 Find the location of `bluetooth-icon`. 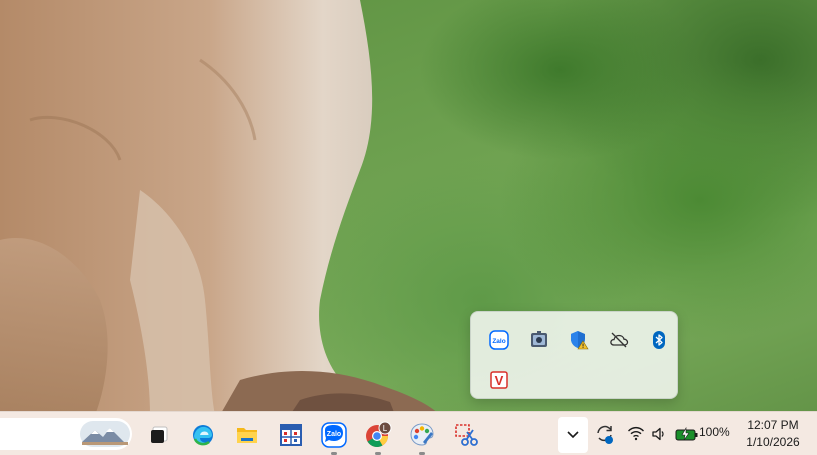

bluetooth-icon is located at coordinates (659, 340).